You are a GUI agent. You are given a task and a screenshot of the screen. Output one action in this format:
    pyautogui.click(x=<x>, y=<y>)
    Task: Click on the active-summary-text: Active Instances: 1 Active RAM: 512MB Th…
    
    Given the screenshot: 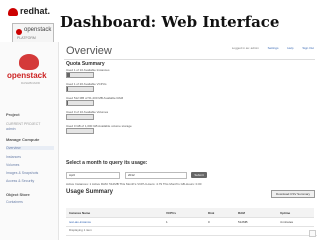 What is the action you would take?
    pyautogui.click(x=134, y=184)
    